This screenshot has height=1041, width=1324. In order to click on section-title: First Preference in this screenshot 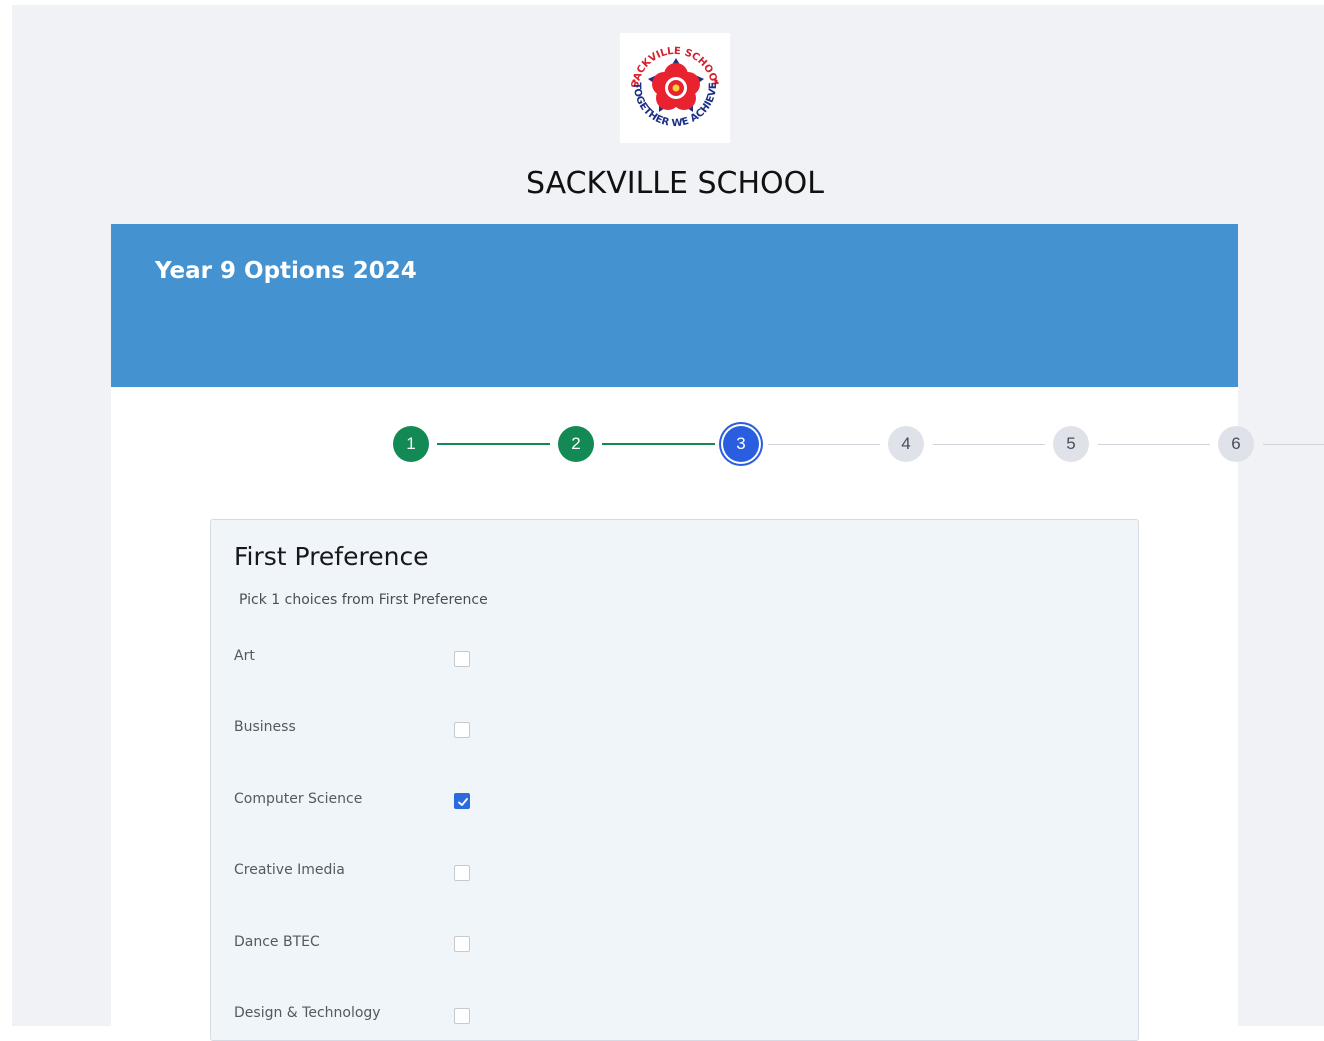, I will do `click(331, 556)`.